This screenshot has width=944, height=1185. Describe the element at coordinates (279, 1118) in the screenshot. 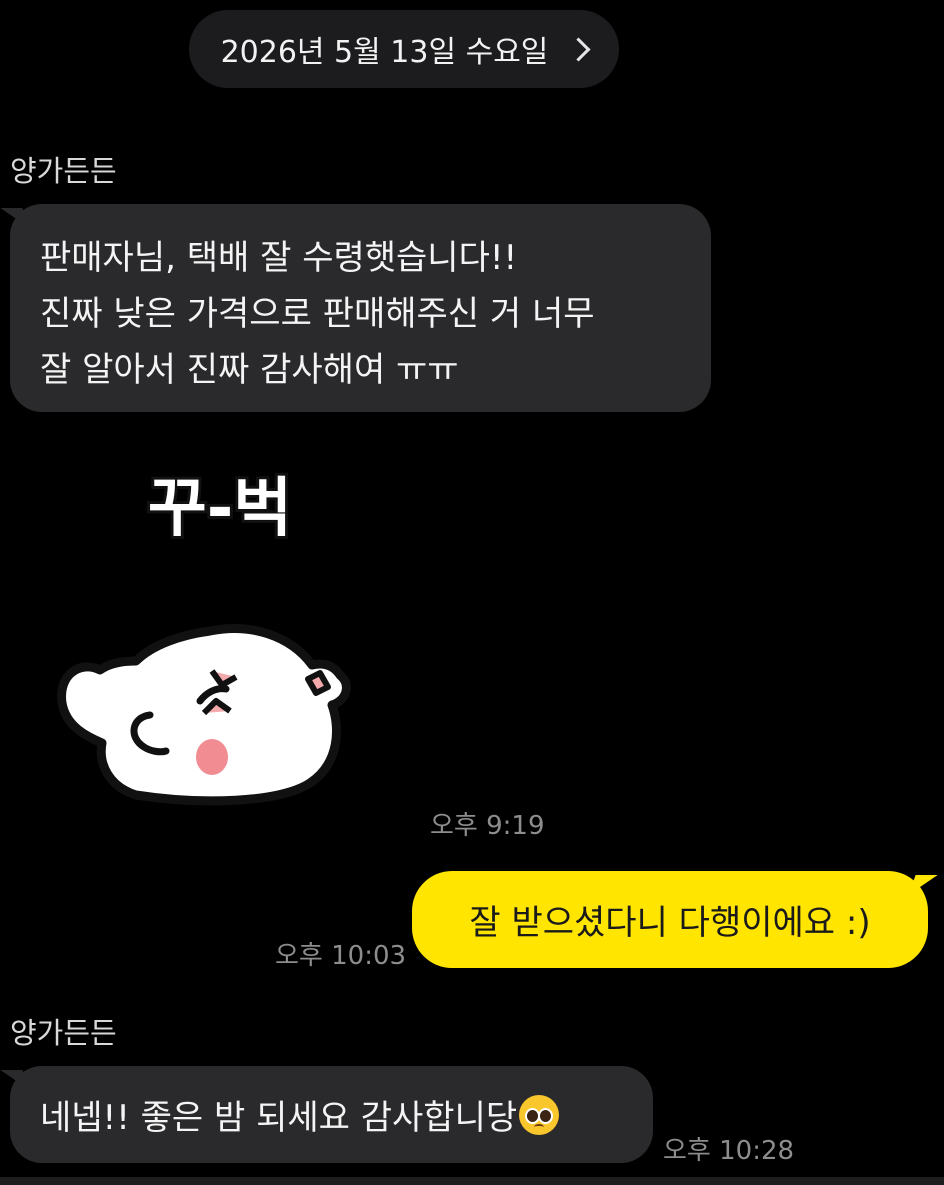

I see `message-text: 네넵!! 좋은 밤 되세요 감사합니당` at that location.